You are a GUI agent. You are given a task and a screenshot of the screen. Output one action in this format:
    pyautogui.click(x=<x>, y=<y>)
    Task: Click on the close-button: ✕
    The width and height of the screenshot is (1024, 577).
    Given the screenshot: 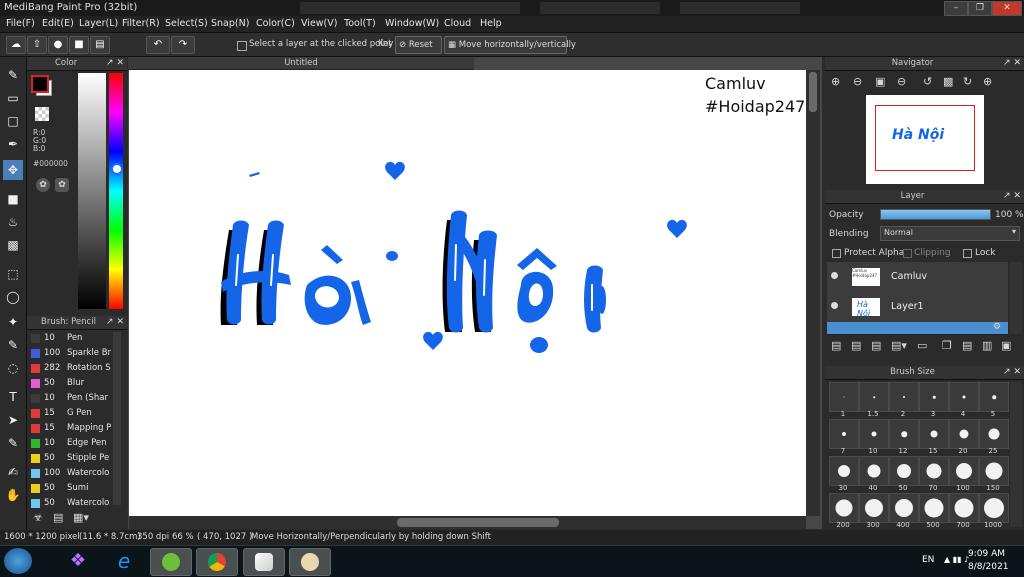 What is the action you would take?
    pyautogui.click(x=1007, y=8)
    